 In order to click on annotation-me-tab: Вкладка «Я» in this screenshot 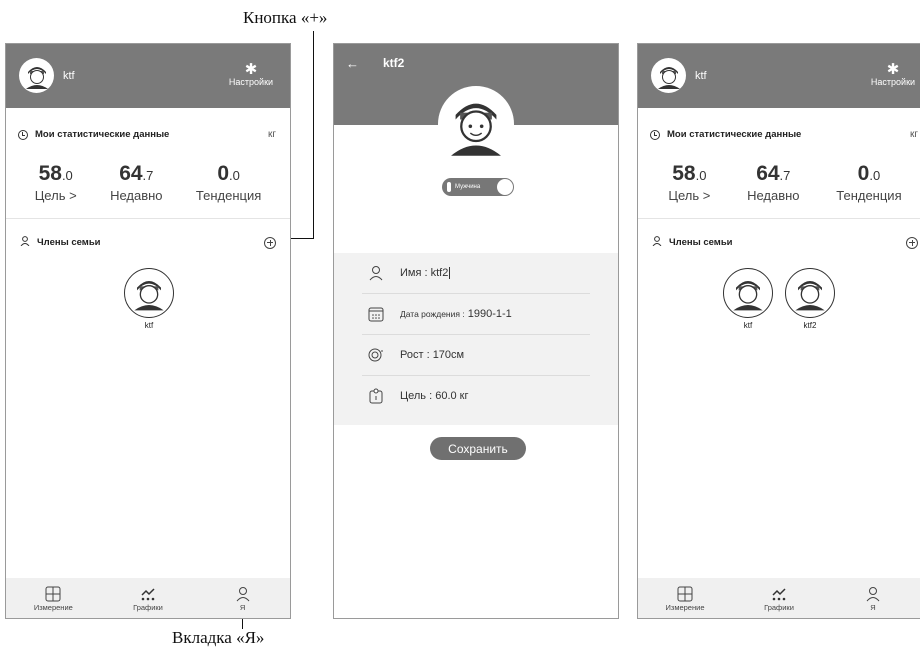, I will do `click(218, 637)`.